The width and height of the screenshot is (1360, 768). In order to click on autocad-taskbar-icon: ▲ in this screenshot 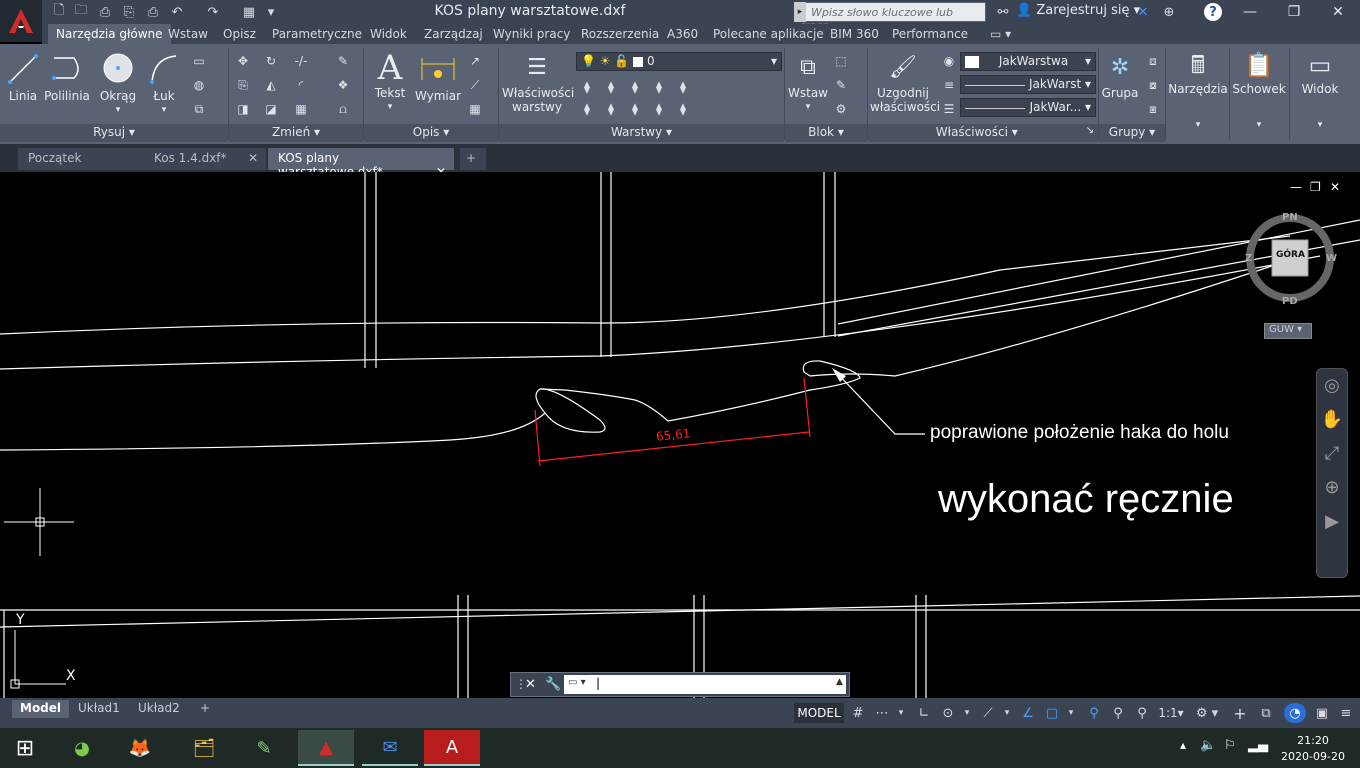, I will do `click(326, 748)`.